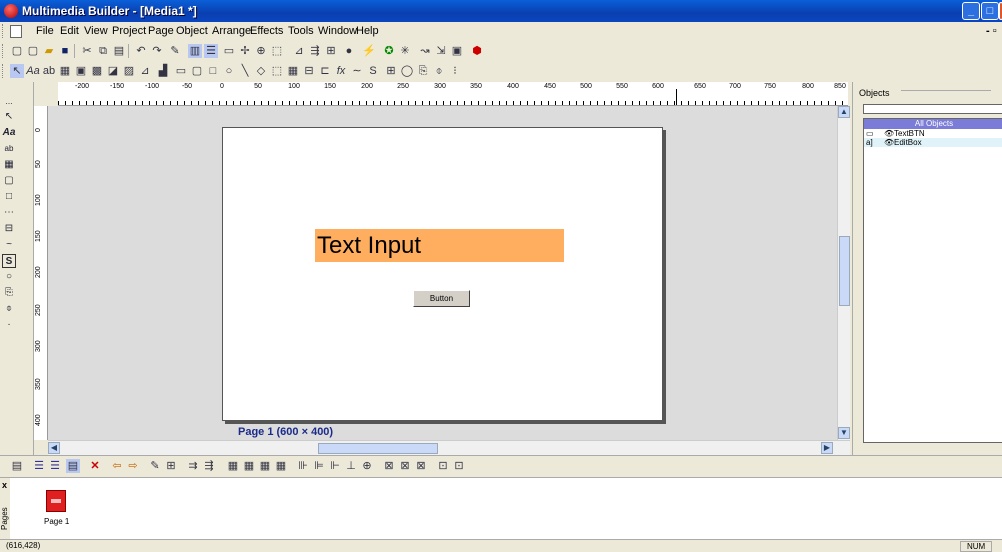 This screenshot has width=1002, height=552. I want to click on format-painter-icon: ✎, so click(175, 51).